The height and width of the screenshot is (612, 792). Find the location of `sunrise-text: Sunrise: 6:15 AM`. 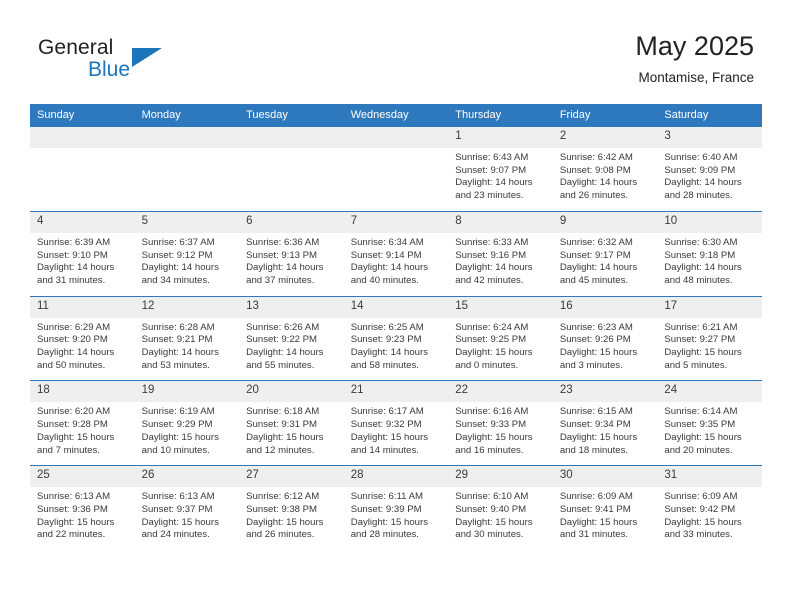

sunrise-text: Sunrise: 6:15 AM is located at coordinates (596, 412).